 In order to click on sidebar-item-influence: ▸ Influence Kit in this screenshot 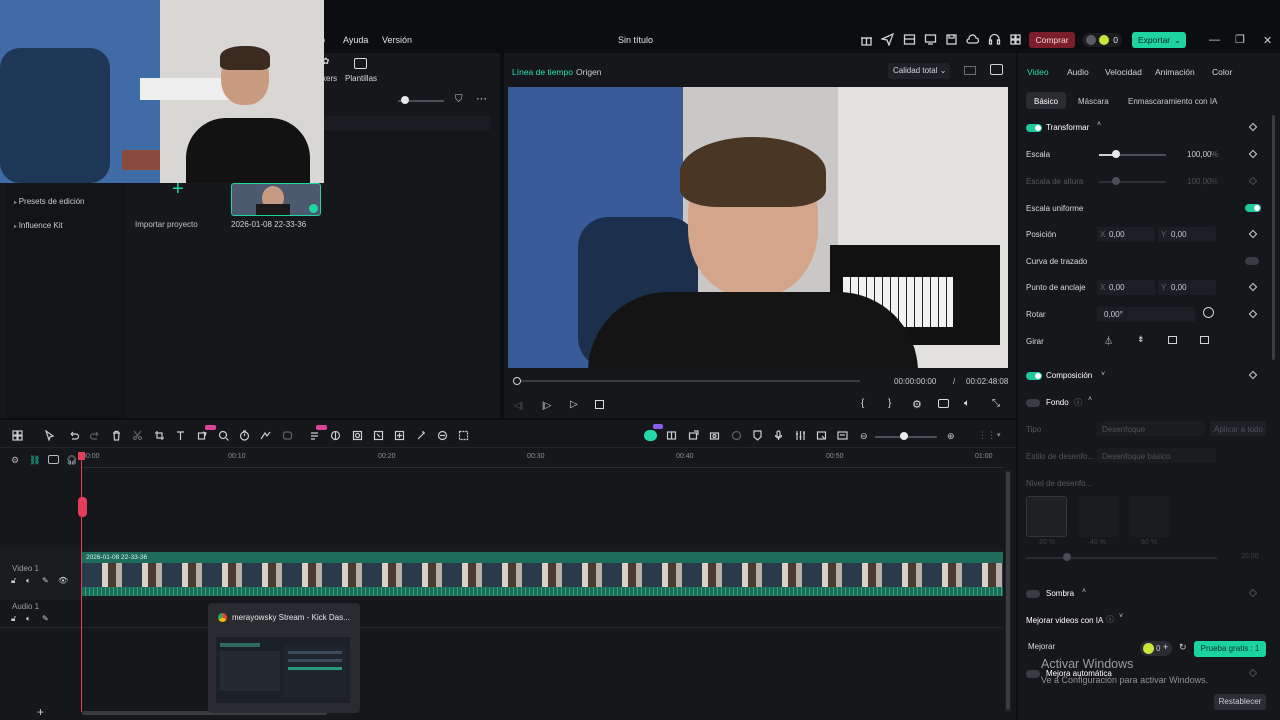, I will do `click(38, 225)`.